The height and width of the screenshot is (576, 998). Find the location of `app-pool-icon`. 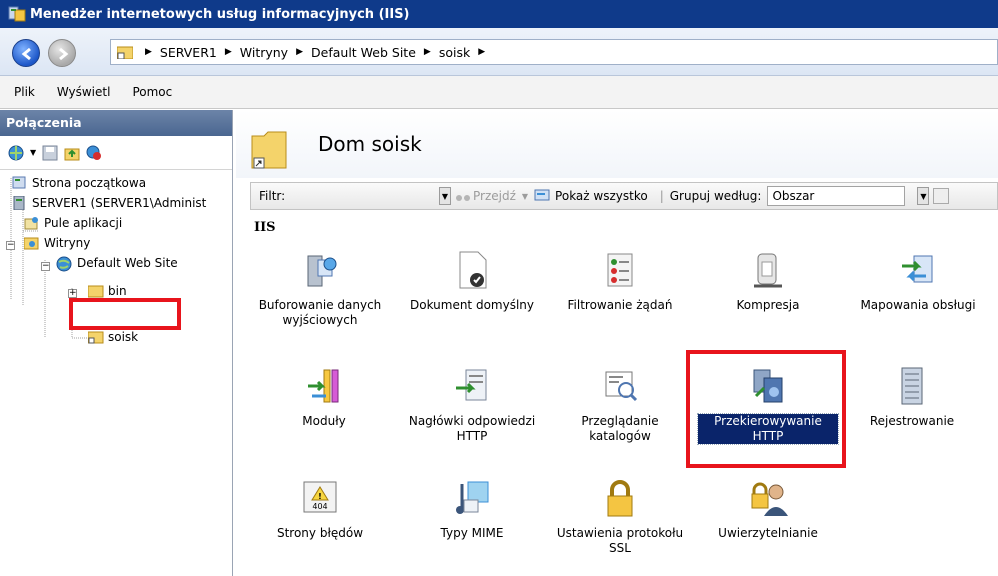

app-pool-icon is located at coordinates (32, 223).